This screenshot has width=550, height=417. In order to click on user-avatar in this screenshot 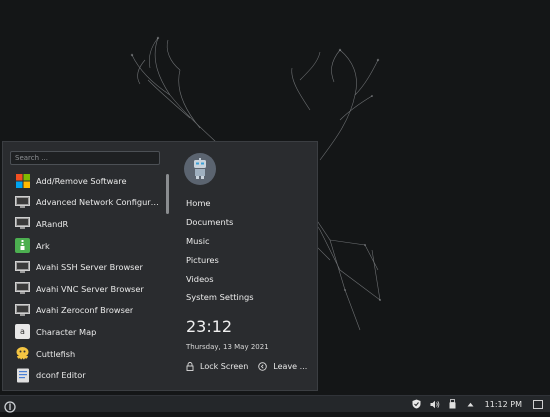, I will do `click(200, 169)`.